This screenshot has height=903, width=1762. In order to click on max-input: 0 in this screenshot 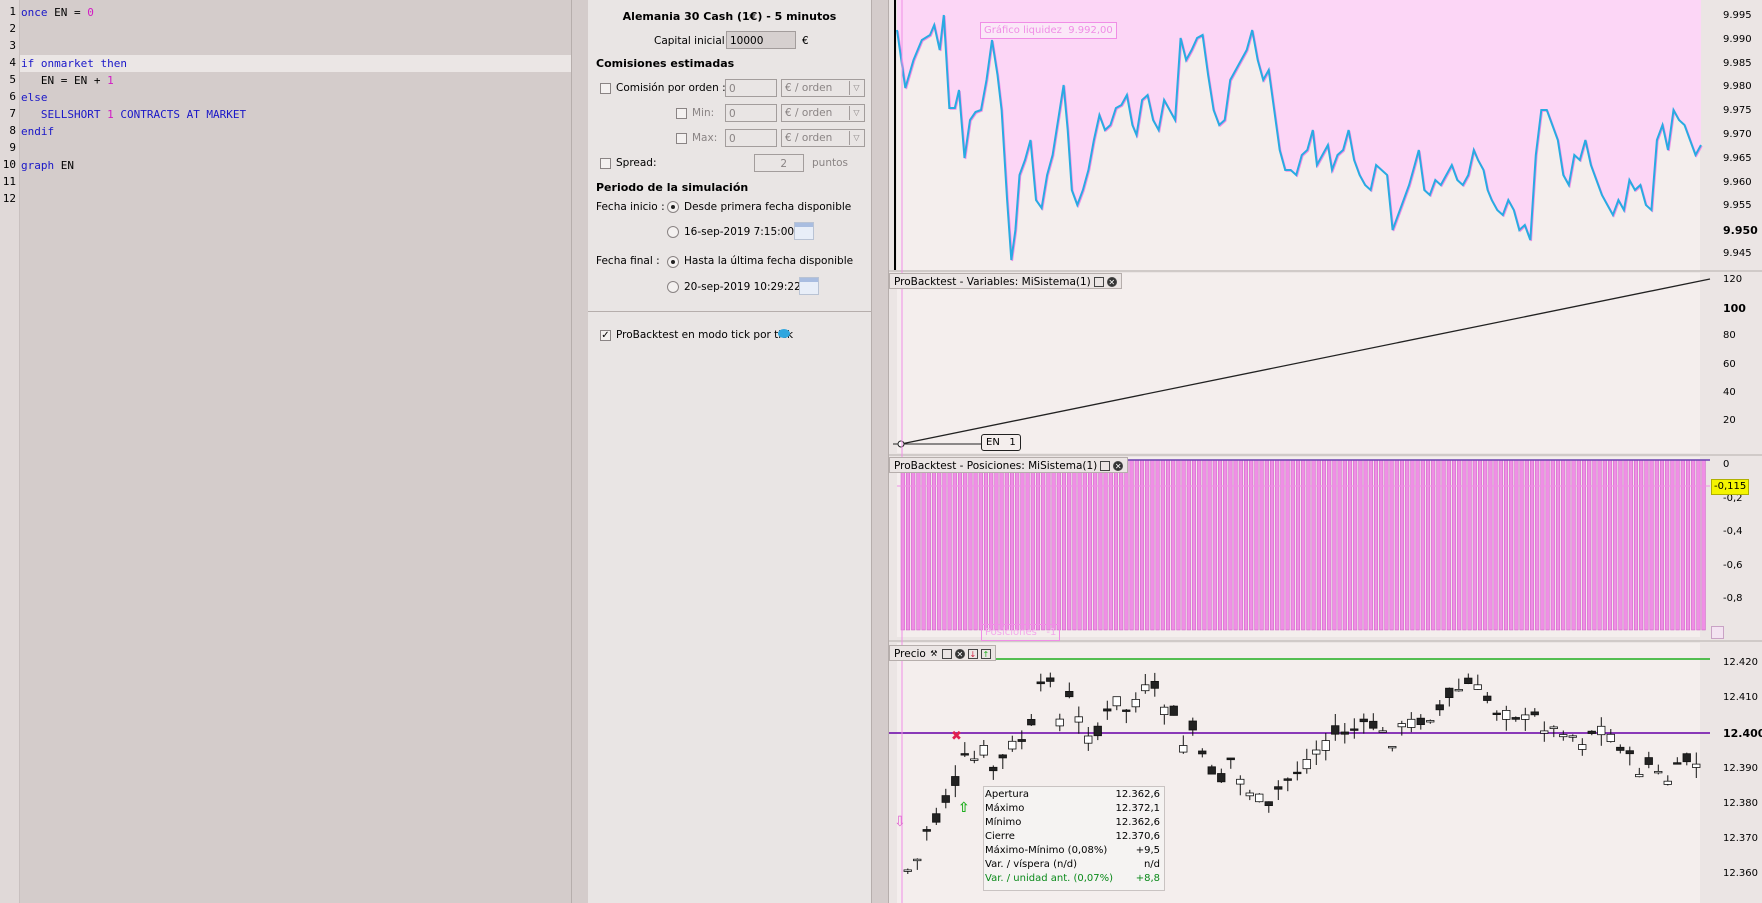, I will do `click(751, 138)`.